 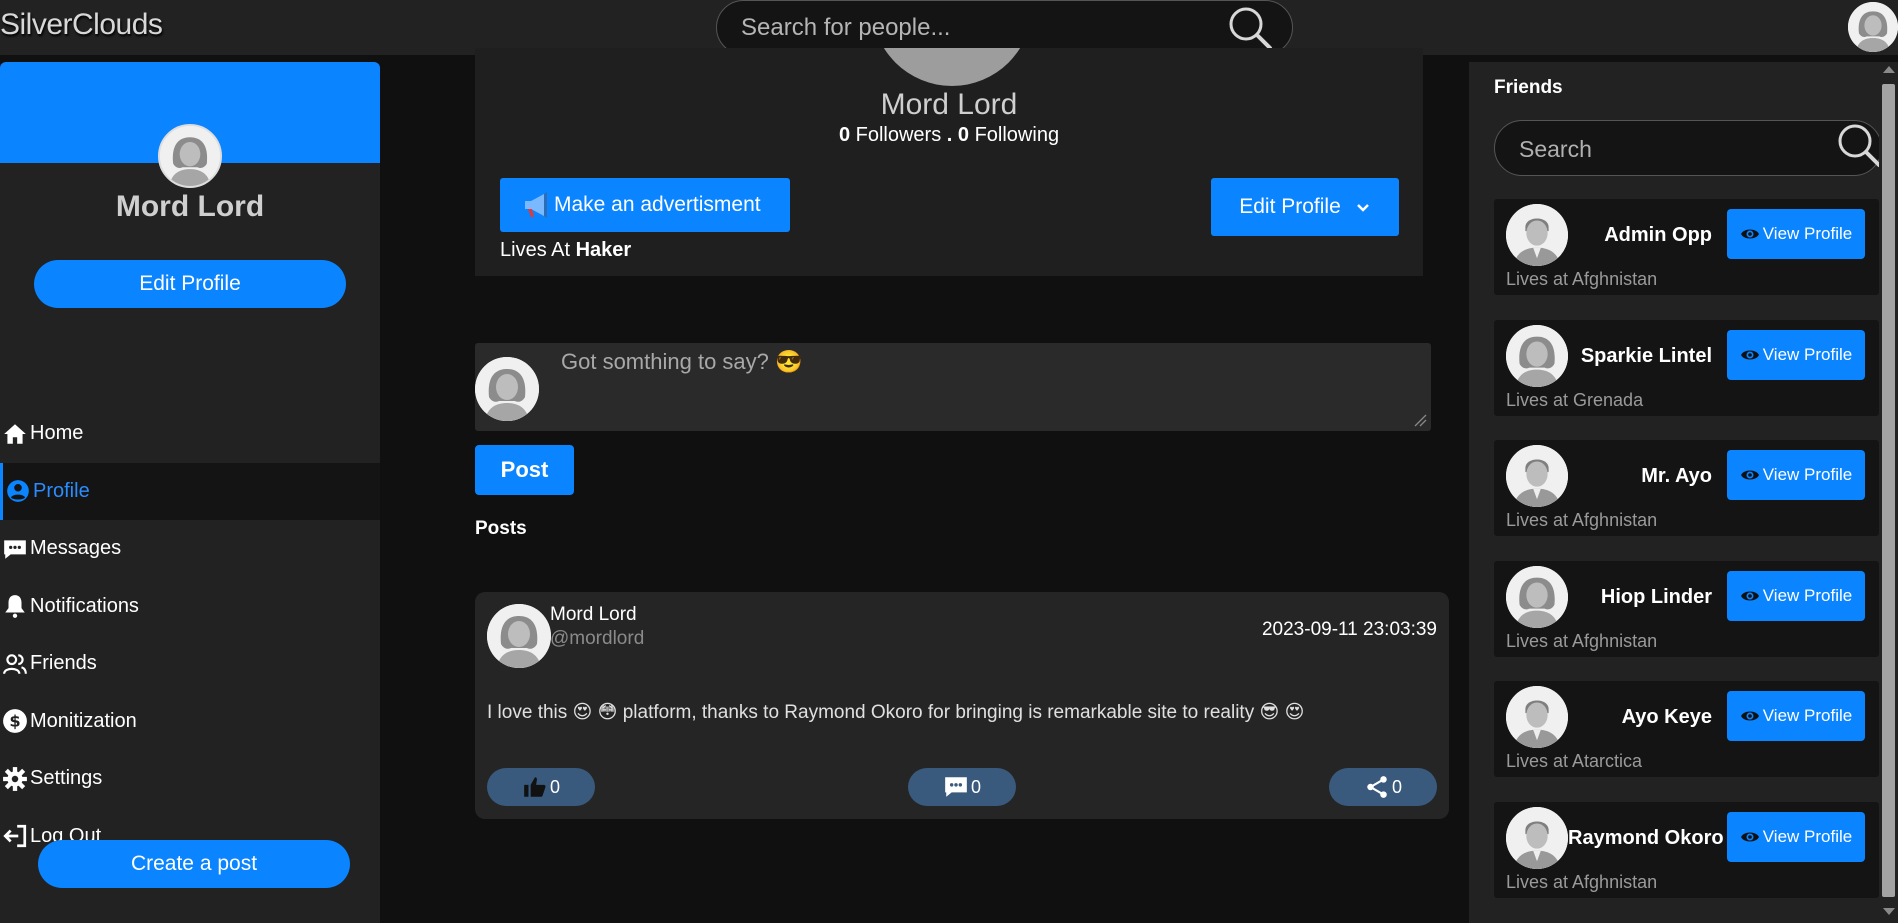 What do you see at coordinates (57, 433) in the screenshot?
I see `sidebar-item-label: Home` at bounding box center [57, 433].